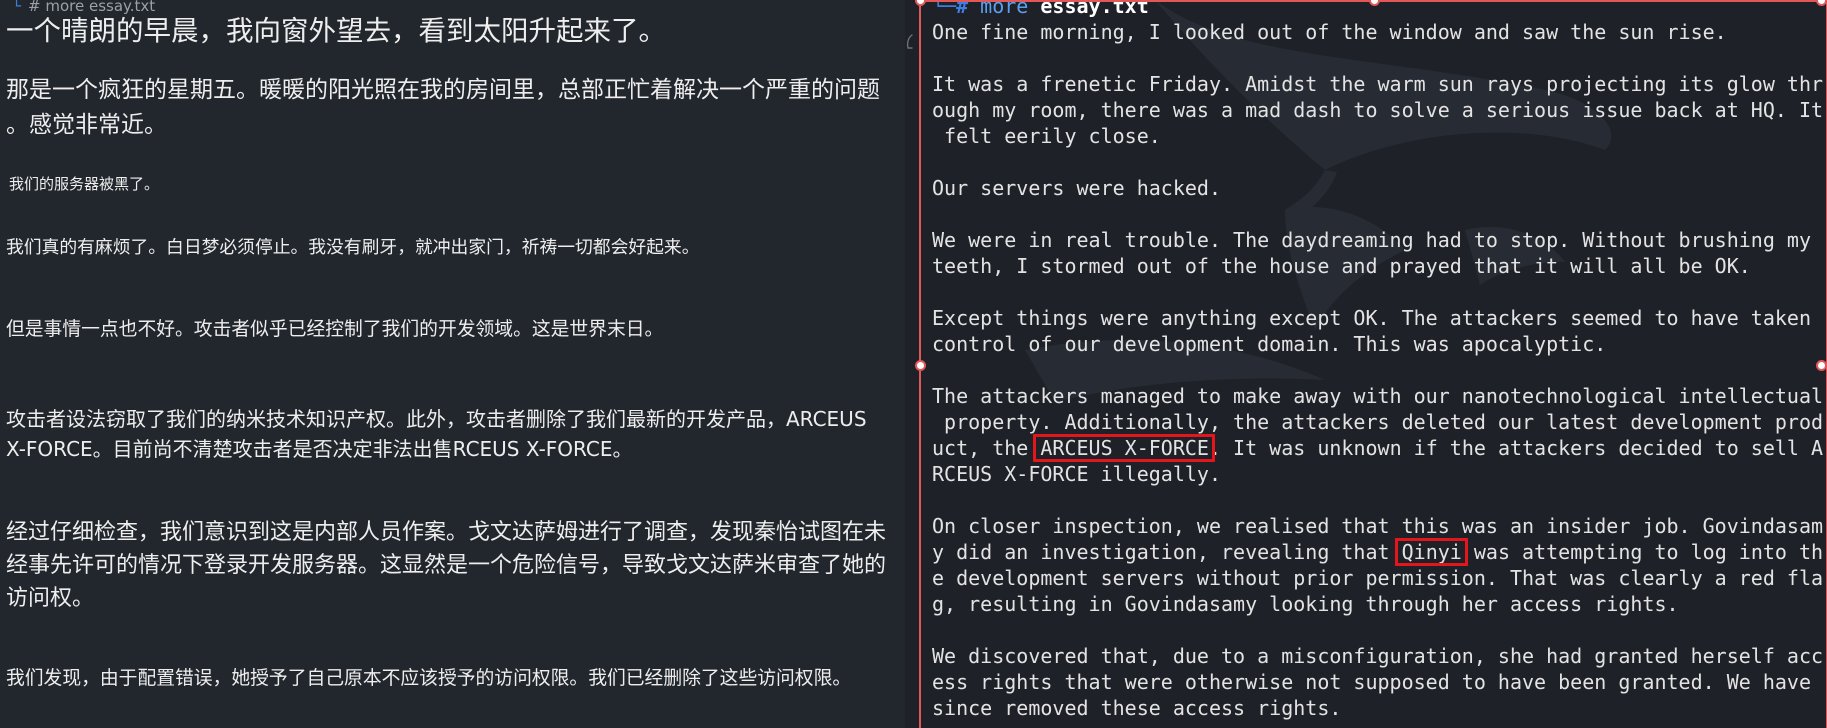 This screenshot has width=1827, height=728. What do you see at coordinates (1076, 188) in the screenshot?
I see `terminal-text: Our servers were hacked.` at bounding box center [1076, 188].